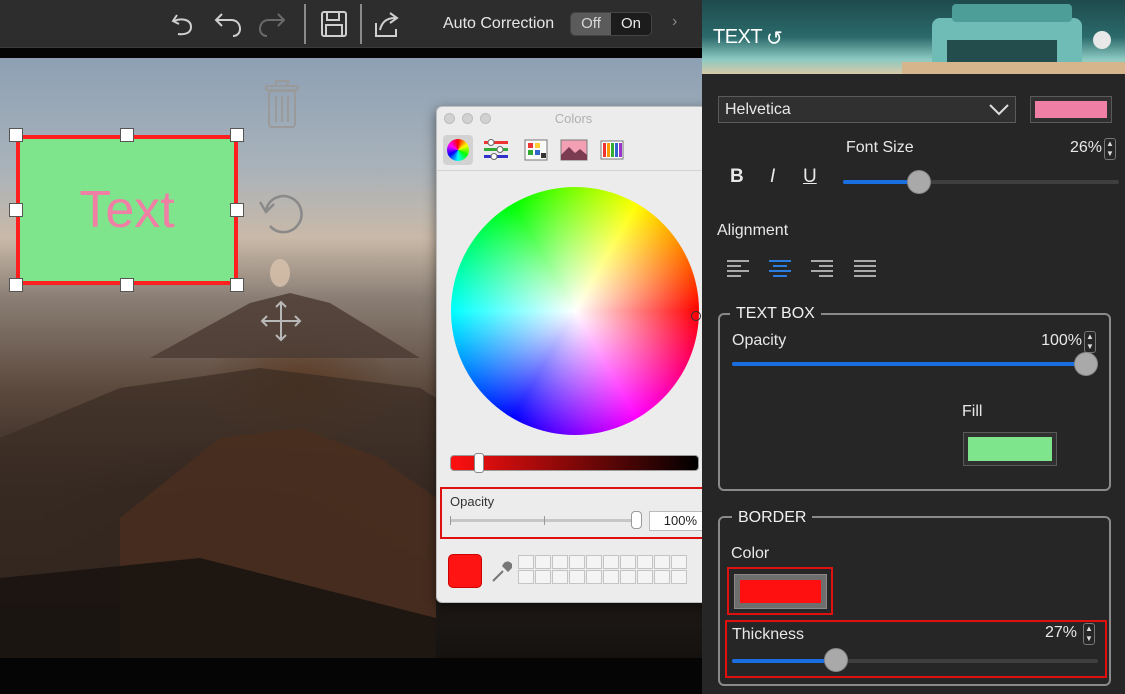 The width and height of the screenshot is (1125, 694). What do you see at coordinates (574, 463) in the screenshot?
I see `brightness-slider` at bounding box center [574, 463].